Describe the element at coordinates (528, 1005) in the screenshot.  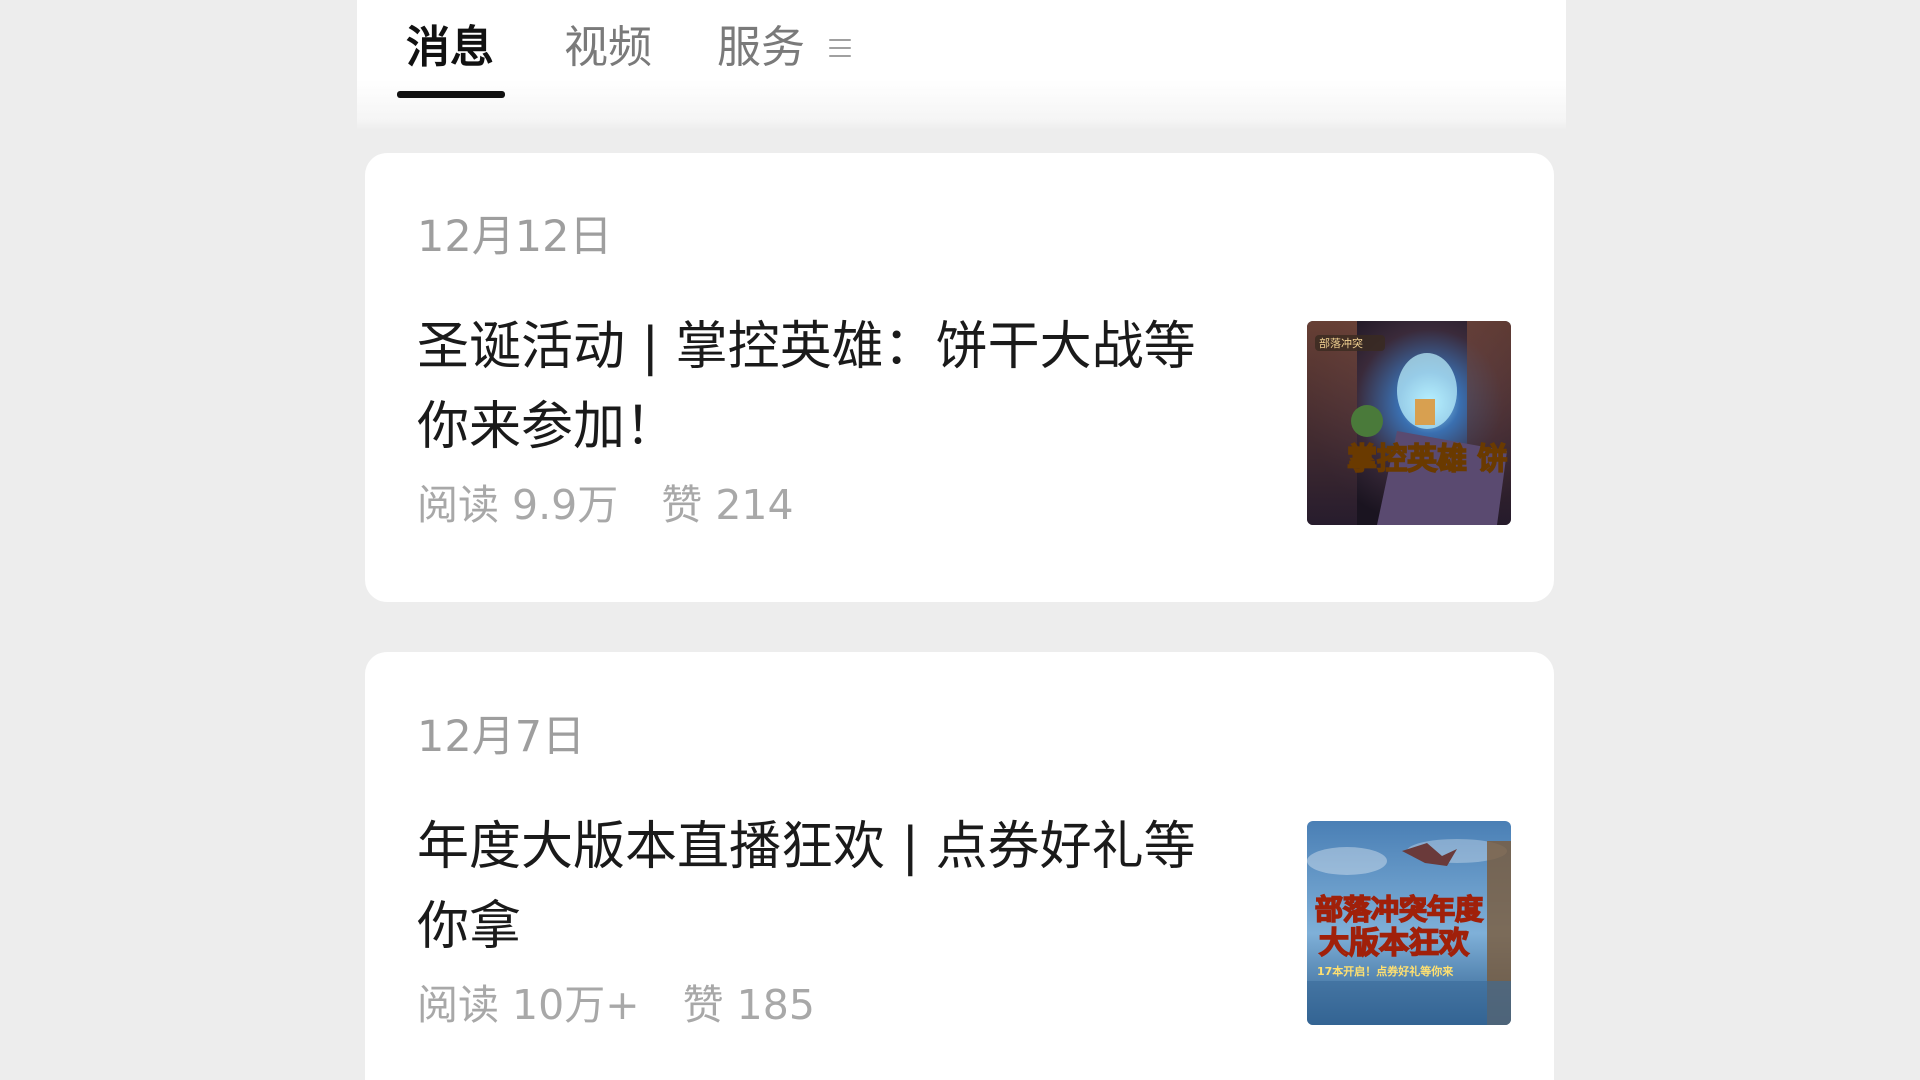
I see `read-count: 阅读 10万+` at that location.